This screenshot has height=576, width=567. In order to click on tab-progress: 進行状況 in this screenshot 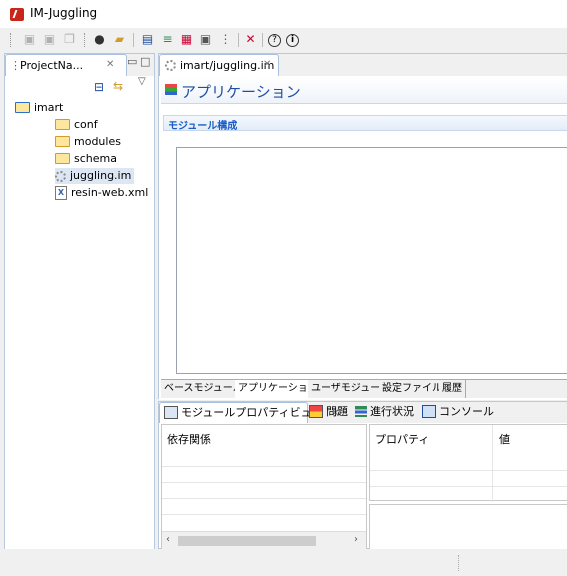, I will do `click(384, 412)`.